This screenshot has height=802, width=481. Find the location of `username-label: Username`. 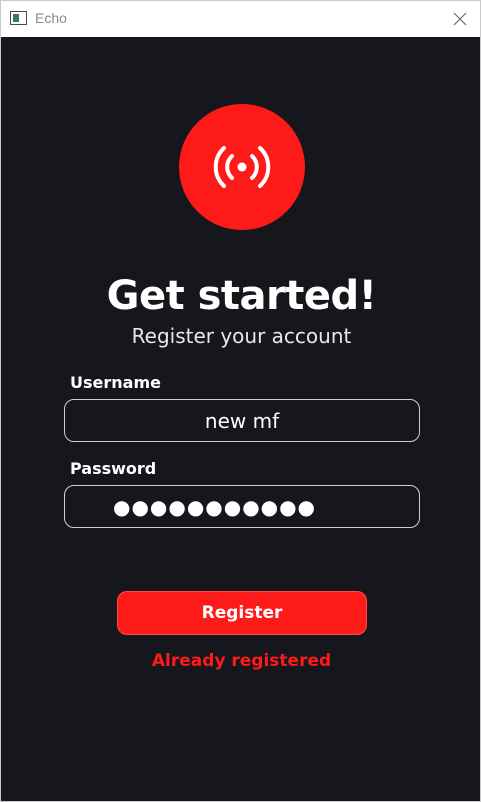

username-label: Username is located at coordinates (115, 382).